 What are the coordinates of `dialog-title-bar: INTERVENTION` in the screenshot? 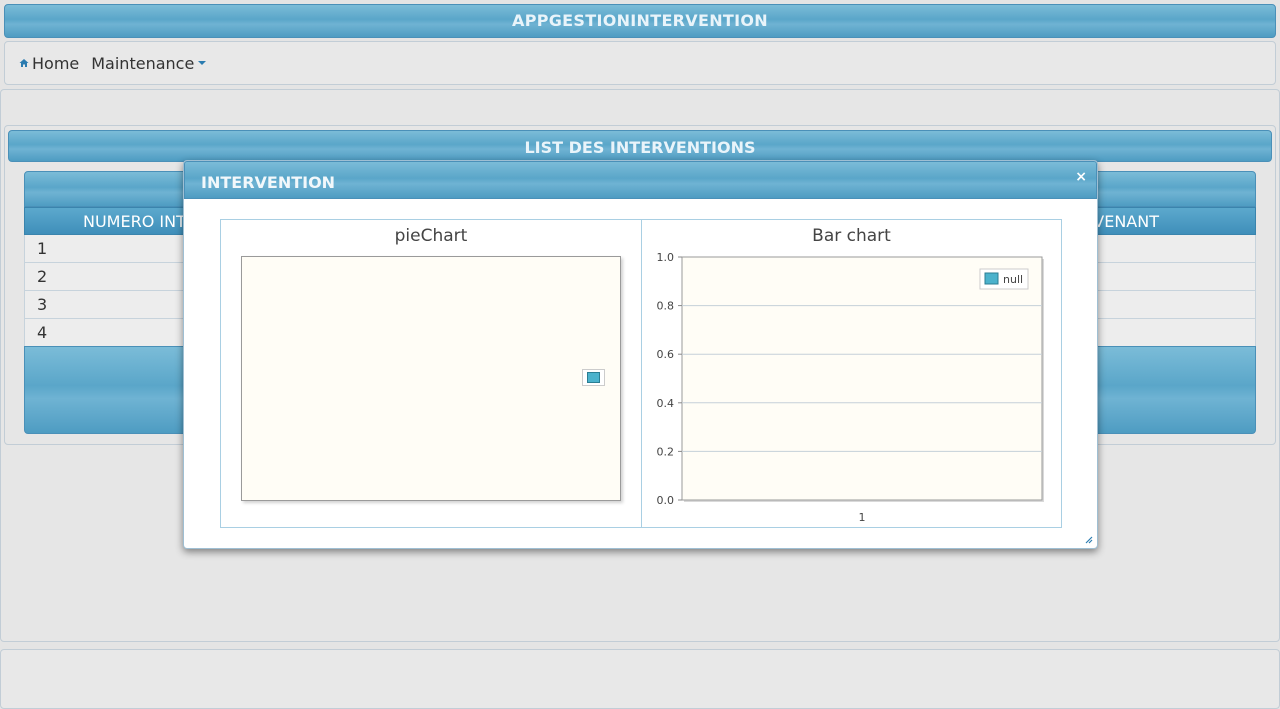 It's located at (640, 180).